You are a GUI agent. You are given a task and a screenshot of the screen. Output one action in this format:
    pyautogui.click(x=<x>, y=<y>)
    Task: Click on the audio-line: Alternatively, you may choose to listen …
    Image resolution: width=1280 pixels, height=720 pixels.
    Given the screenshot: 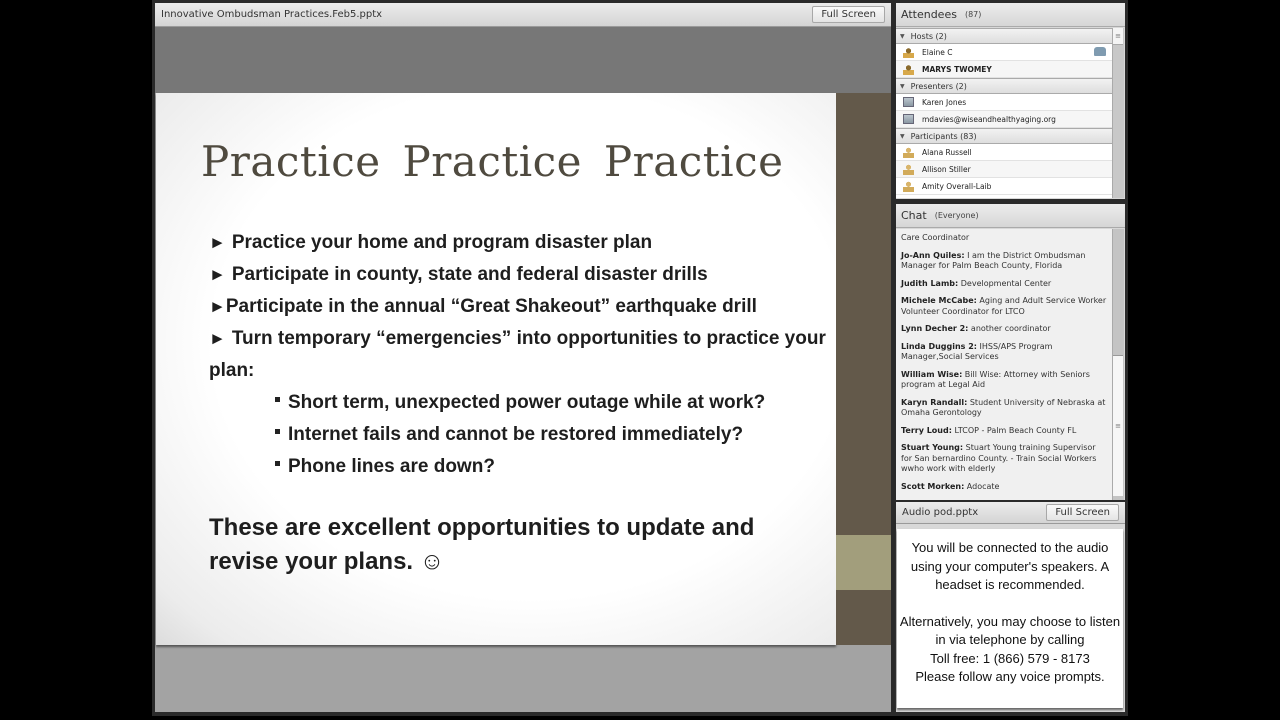 What is the action you would take?
    pyautogui.click(x=1010, y=630)
    